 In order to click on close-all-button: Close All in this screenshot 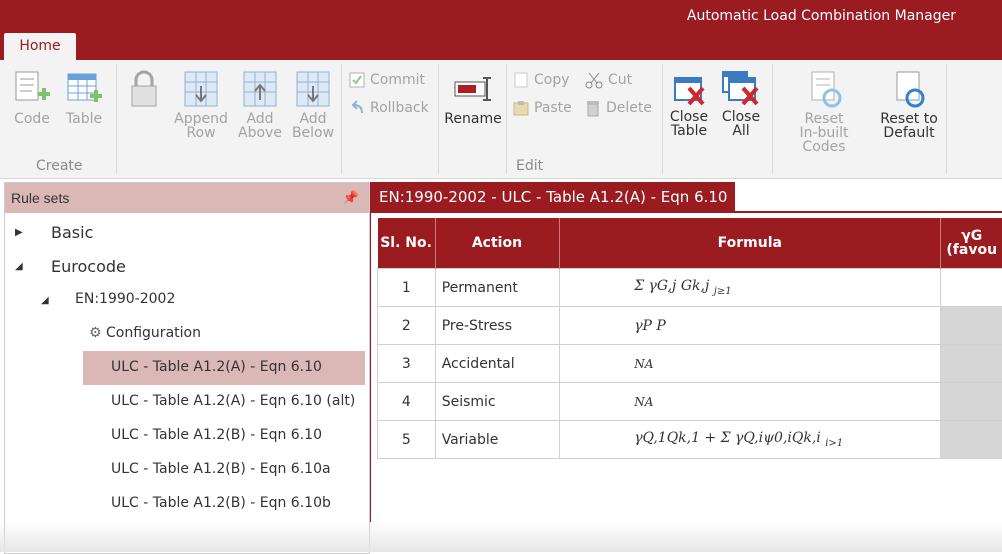, I will do `click(741, 104)`.